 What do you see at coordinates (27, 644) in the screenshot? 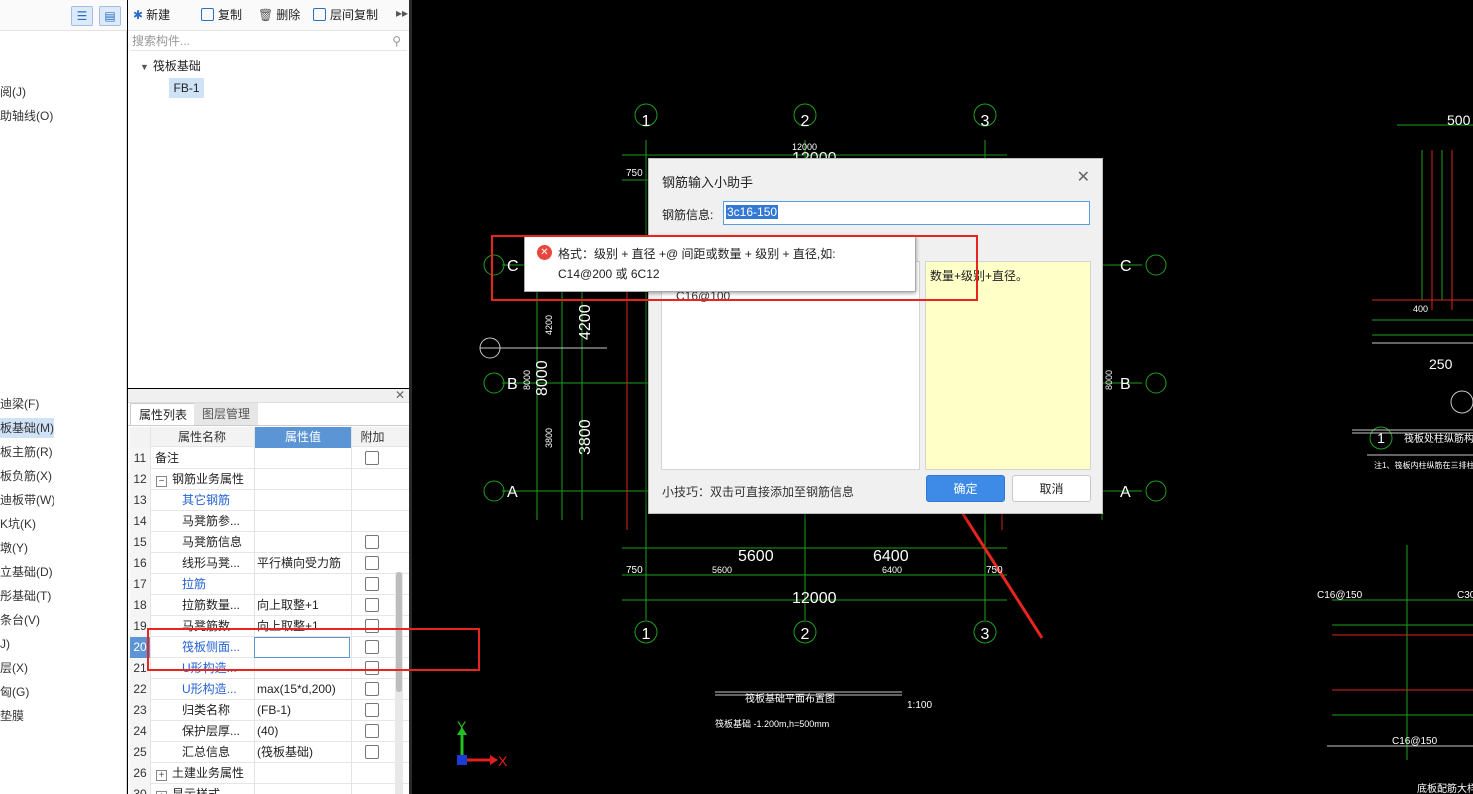
I see `nav-item: J)` at bounding box center [27, 644].